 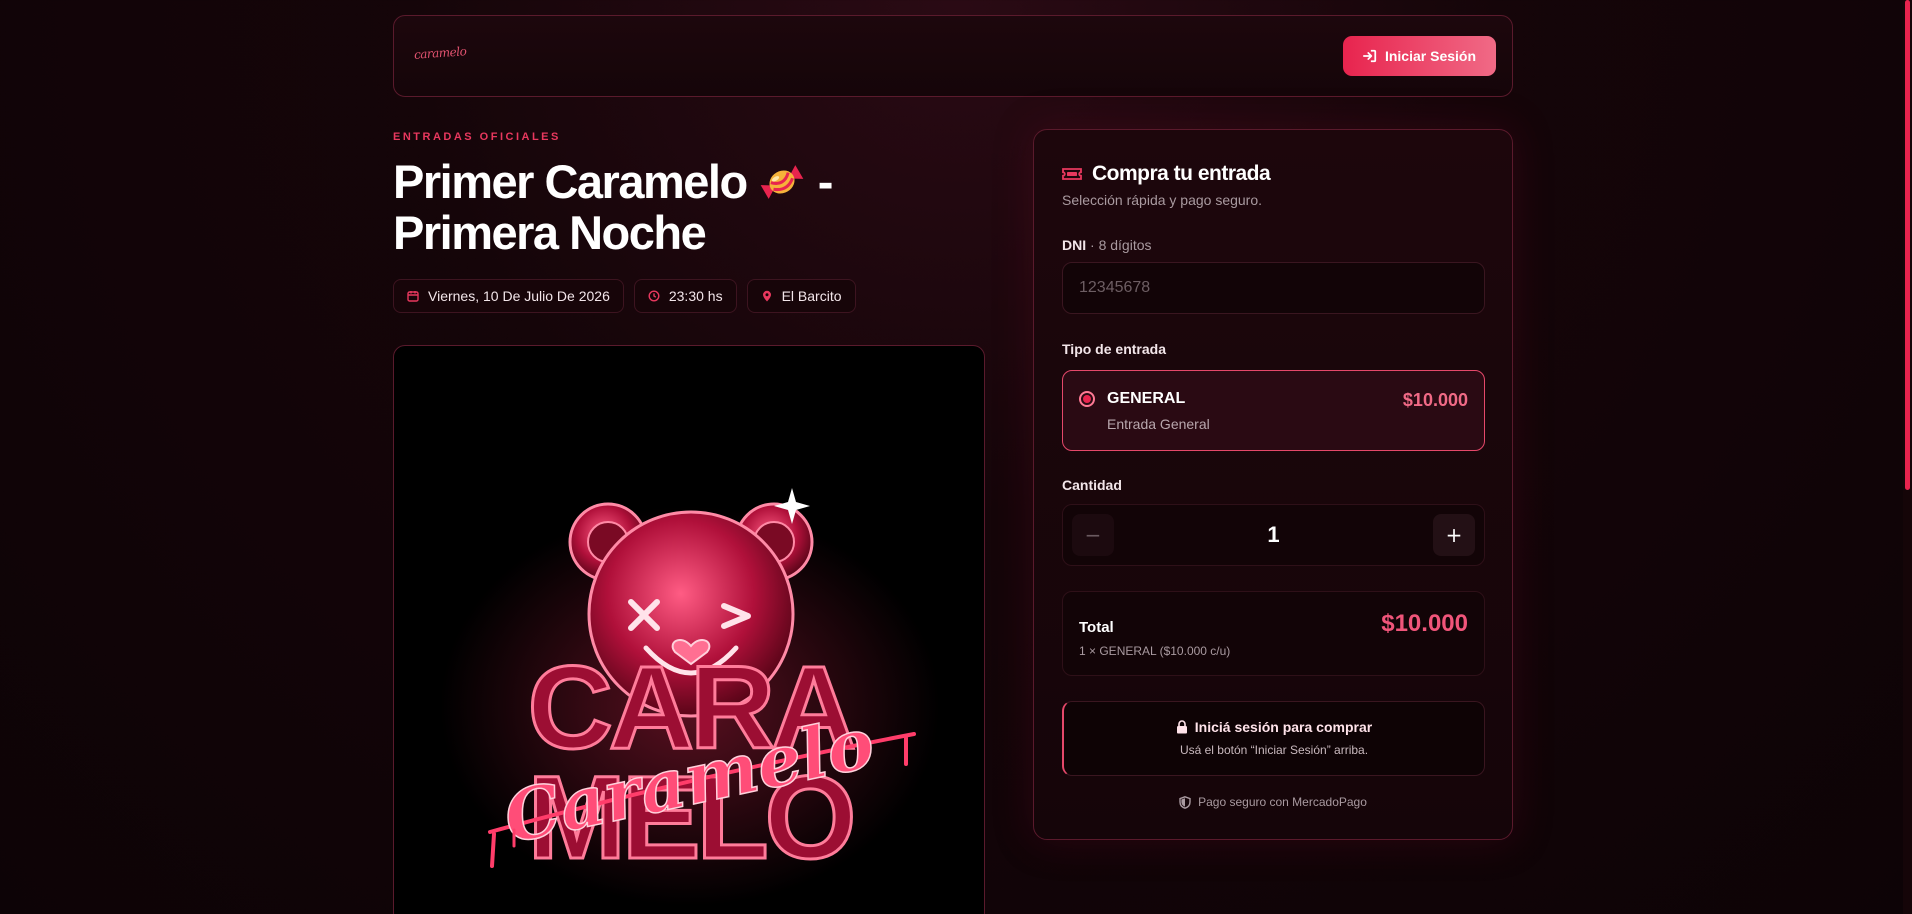 What do you see at coordinates (1185, 802) in the screenshot?
I see `shield-icon` at bounding box center [1185, 802].